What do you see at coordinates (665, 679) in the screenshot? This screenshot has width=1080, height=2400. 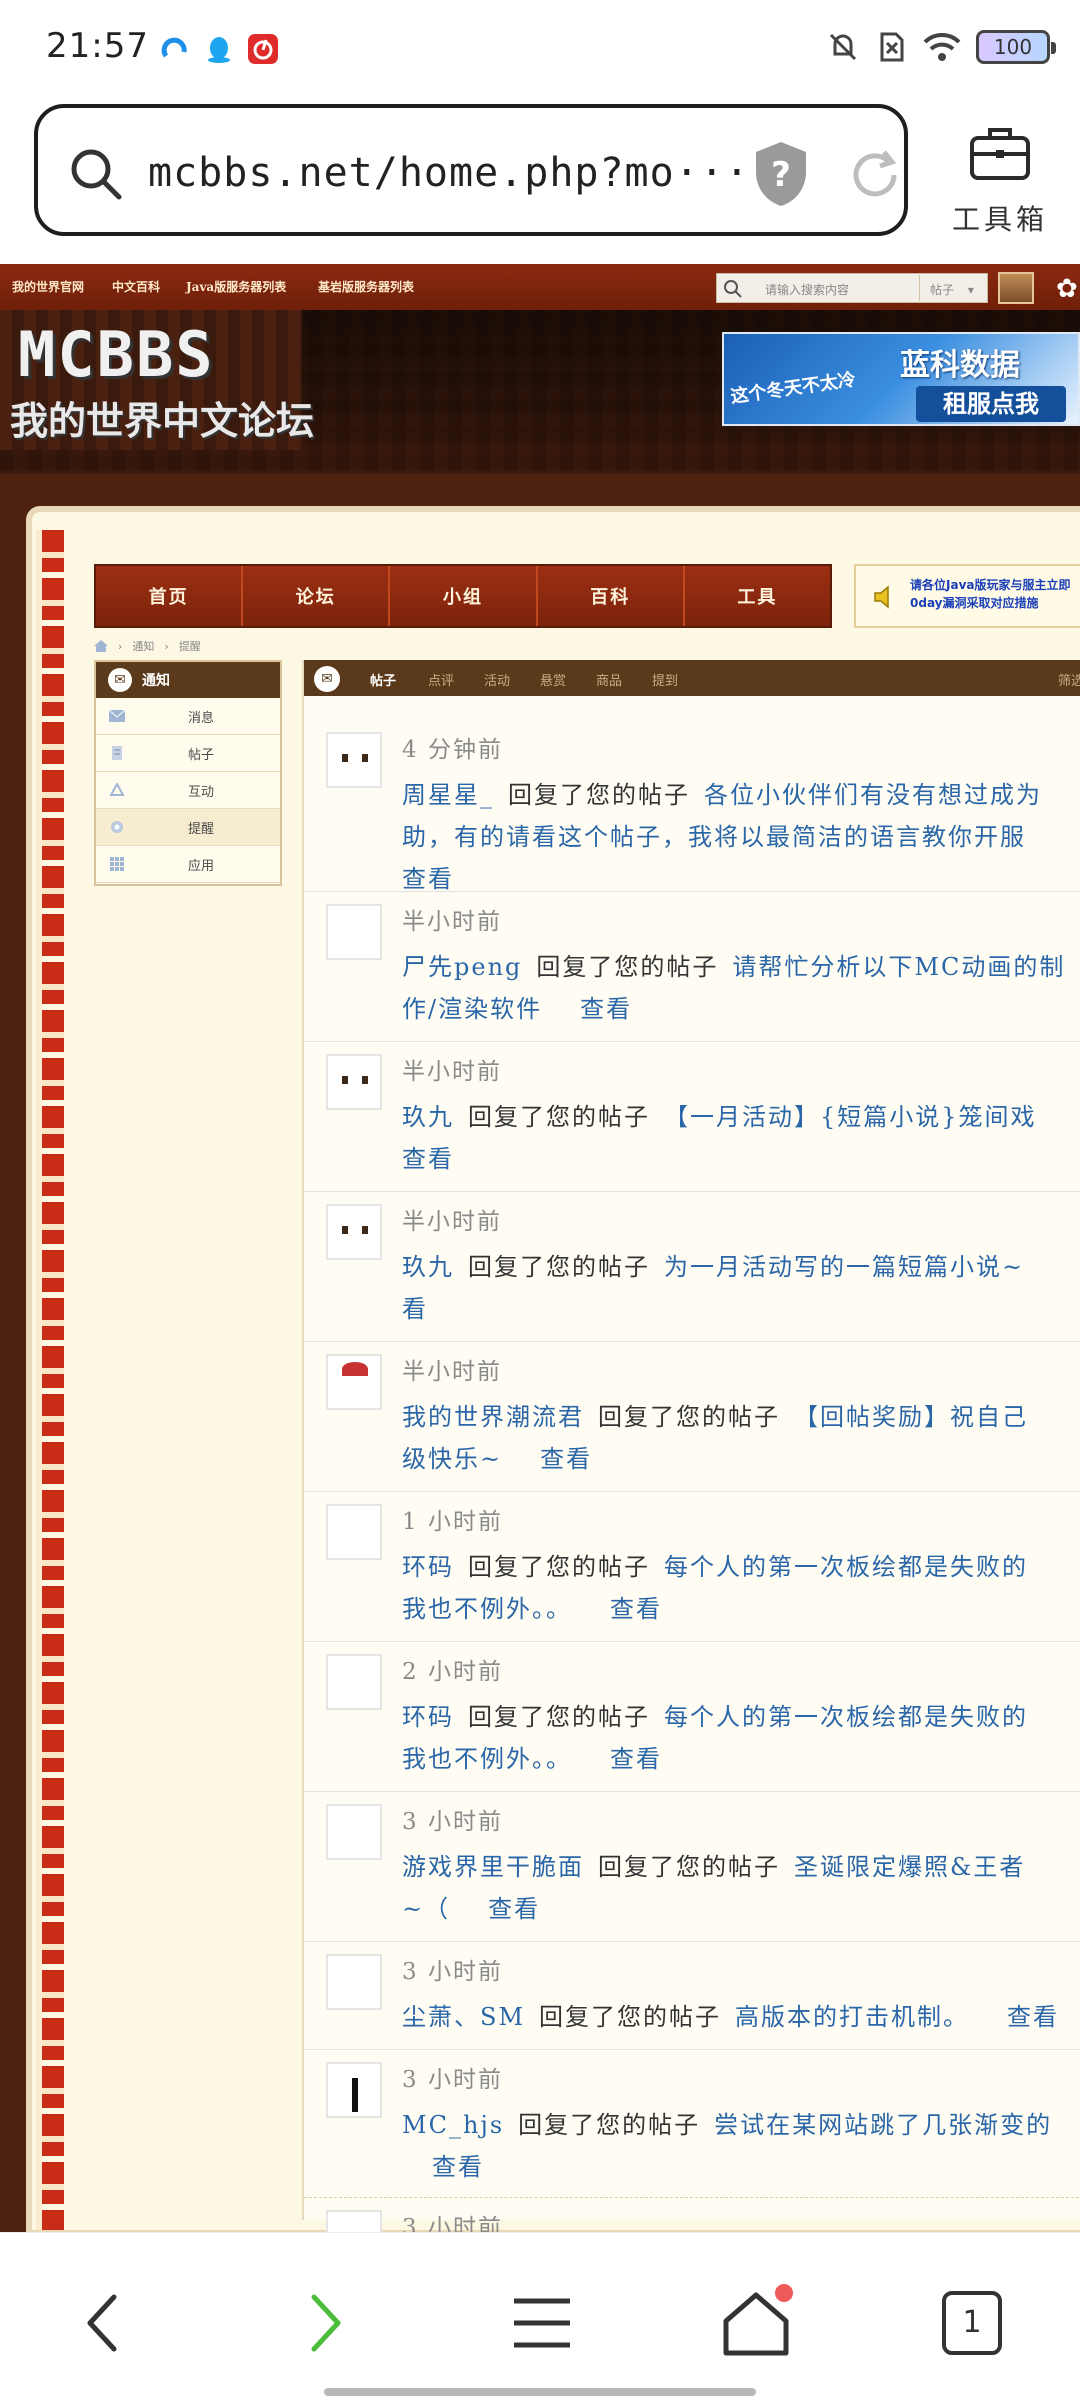 I see `tab-mentions: 提到` at bounding box center [665, 679].